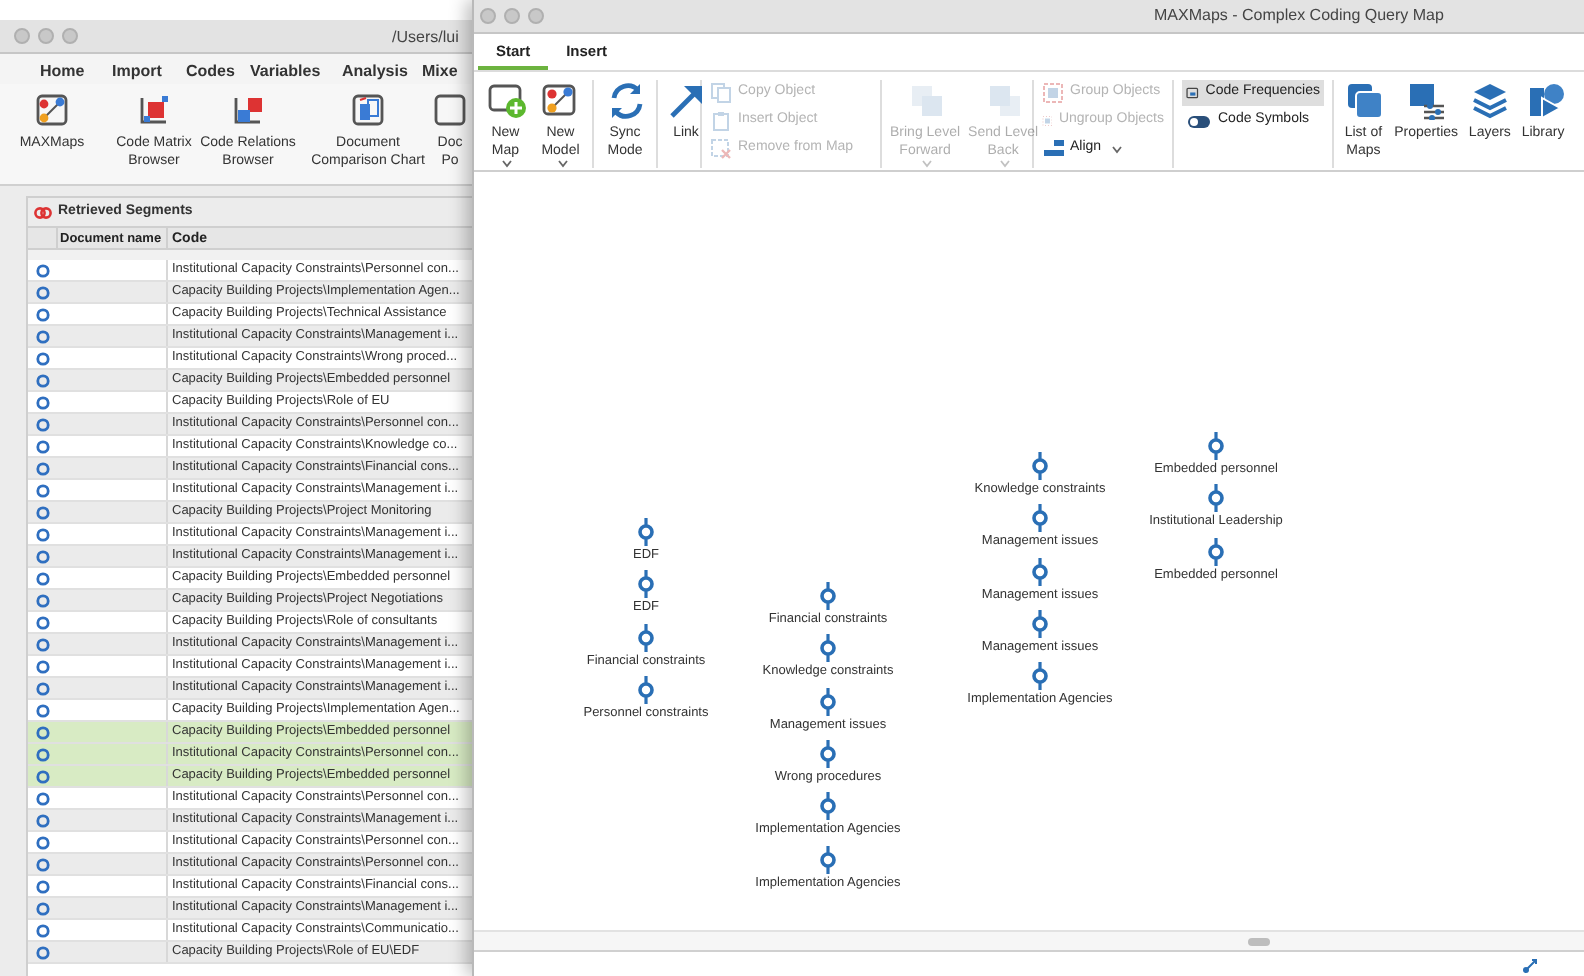 The image size is (1584, 976). Describe the element at coordinates (425, 38) in the screenshot. I see `window-title: /Users/lui` at that location.